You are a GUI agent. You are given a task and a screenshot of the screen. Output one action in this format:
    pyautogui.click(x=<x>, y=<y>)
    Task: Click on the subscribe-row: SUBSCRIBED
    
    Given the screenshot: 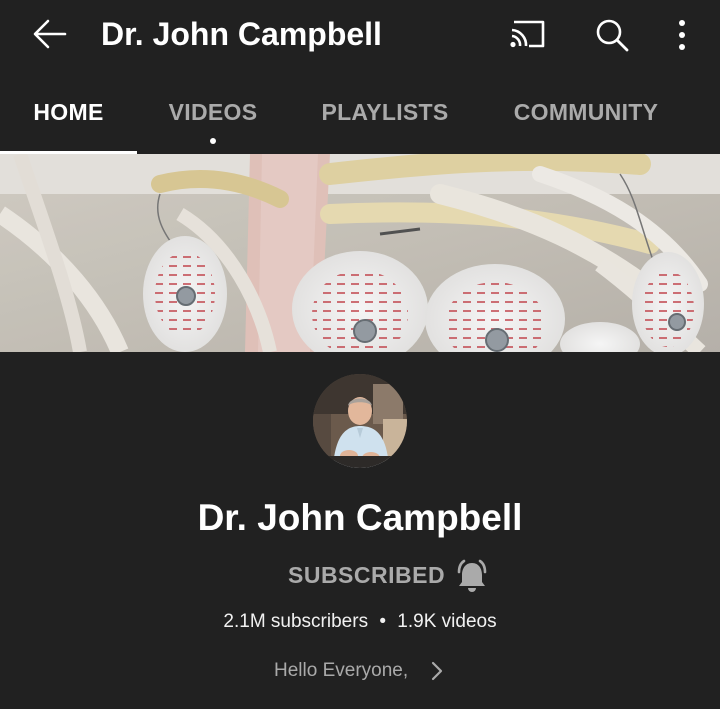 What is the action you would take?
    pyautogui.click(x=360, y=575)
    